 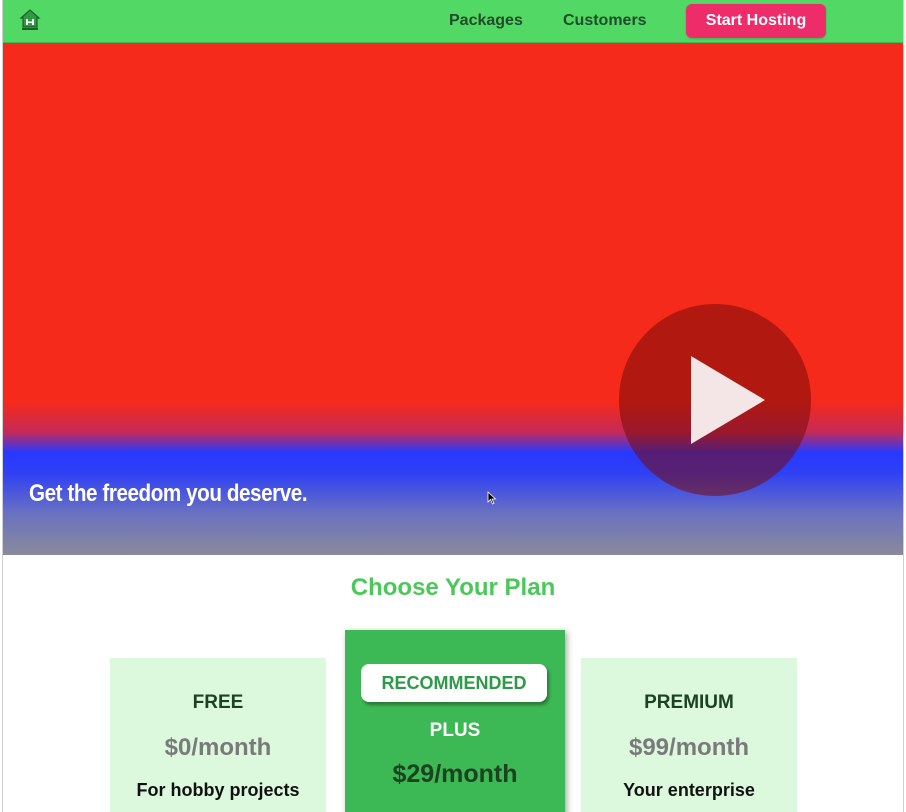 I want to click on plan-price: $29/month, so click(x=455, y=774).